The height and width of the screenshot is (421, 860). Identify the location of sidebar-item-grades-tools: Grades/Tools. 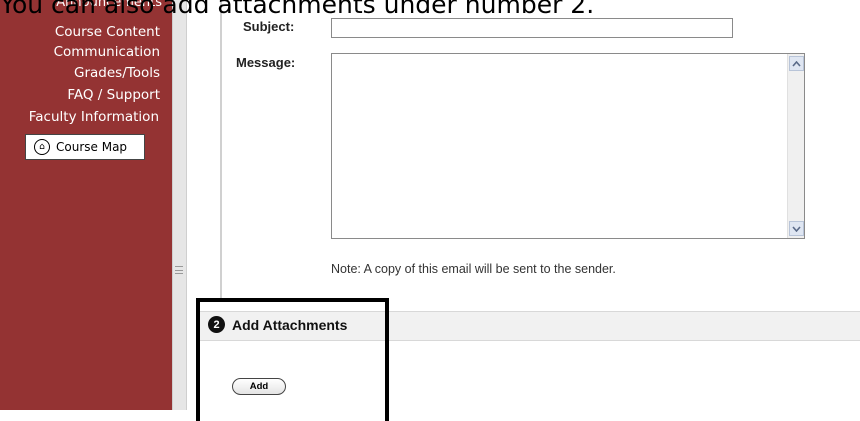
(117, 73).